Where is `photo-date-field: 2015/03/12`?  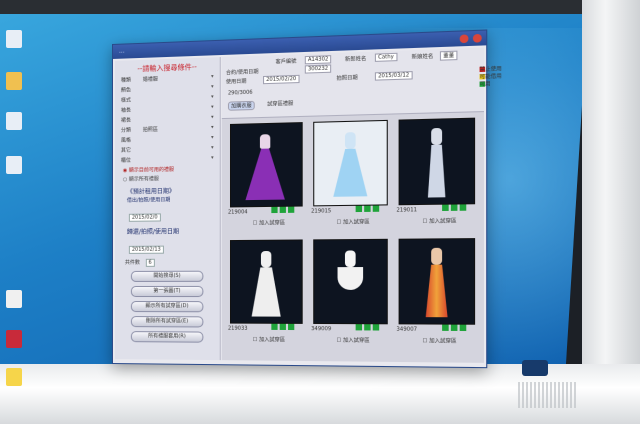
photo-date-field: 2015/03/12 is located at coordinates (394, 76).